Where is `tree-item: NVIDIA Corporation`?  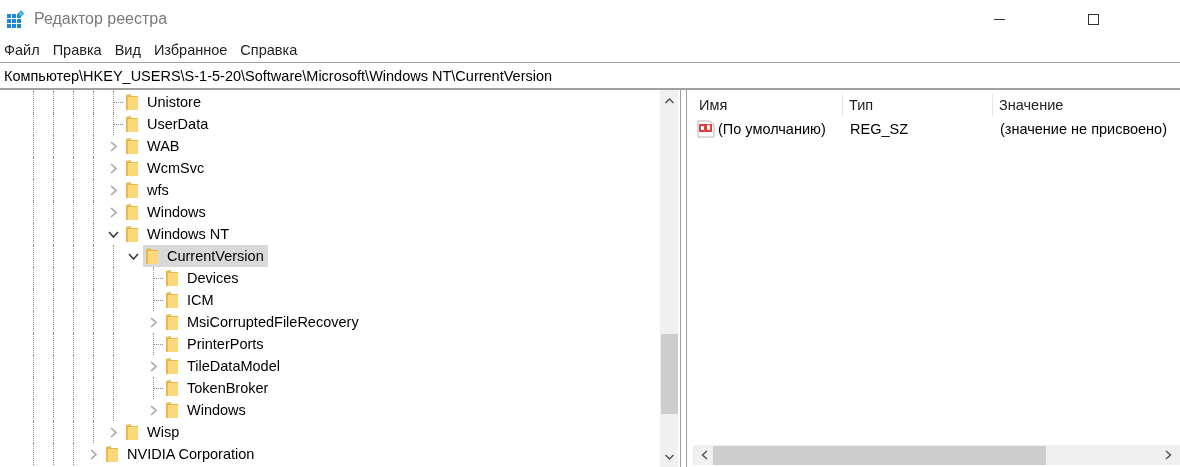 tree-item: NVIDIA Corporation is located at coordinates (181, 454).